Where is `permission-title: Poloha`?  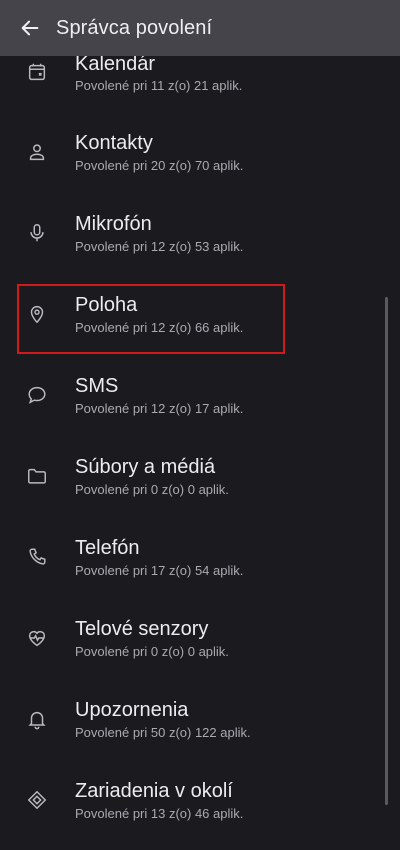
permission-title: Poloha is located at coordinates (106, 305).